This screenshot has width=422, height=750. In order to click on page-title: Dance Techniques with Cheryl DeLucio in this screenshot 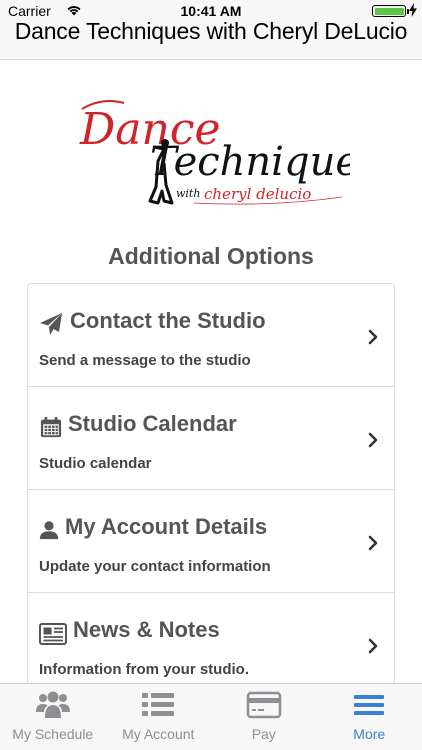, I will do `click(211, 31)`.